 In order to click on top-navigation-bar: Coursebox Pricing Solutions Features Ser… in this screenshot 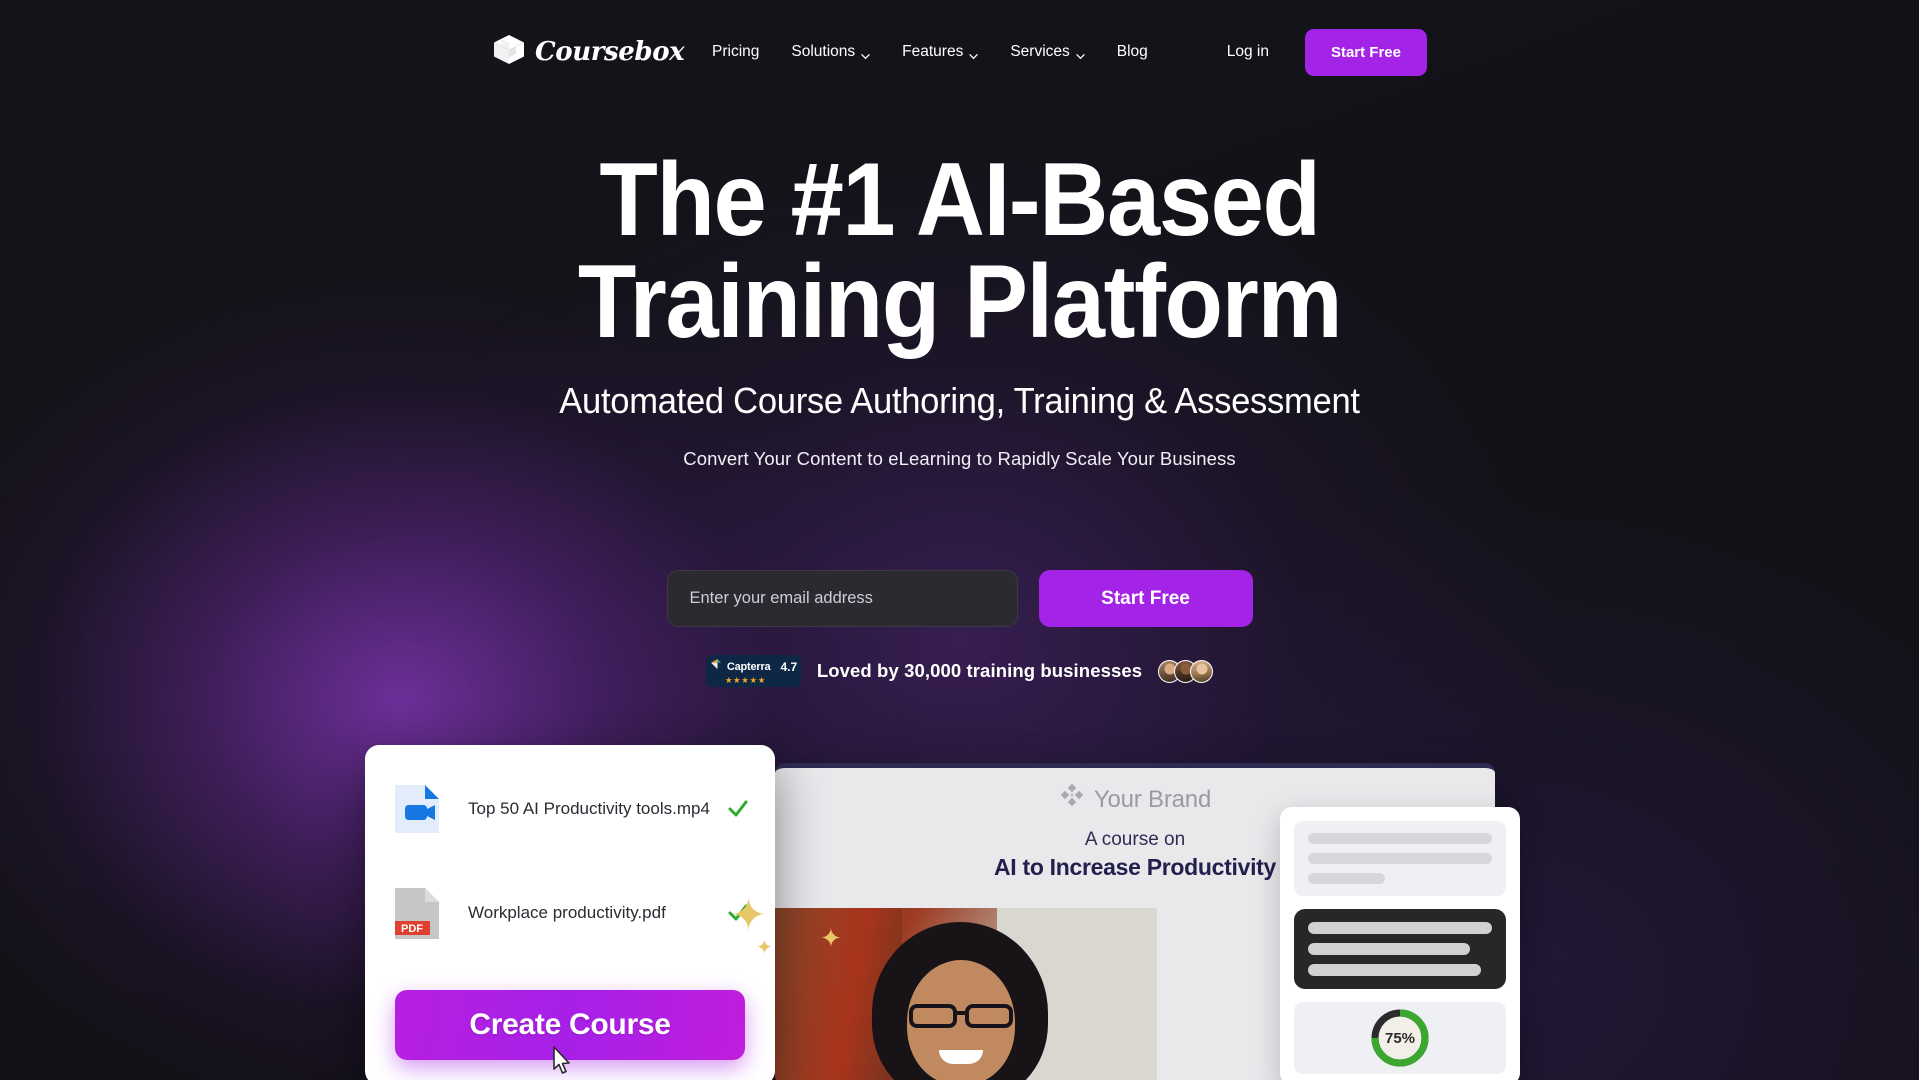, I will do `click(959, 52)`.